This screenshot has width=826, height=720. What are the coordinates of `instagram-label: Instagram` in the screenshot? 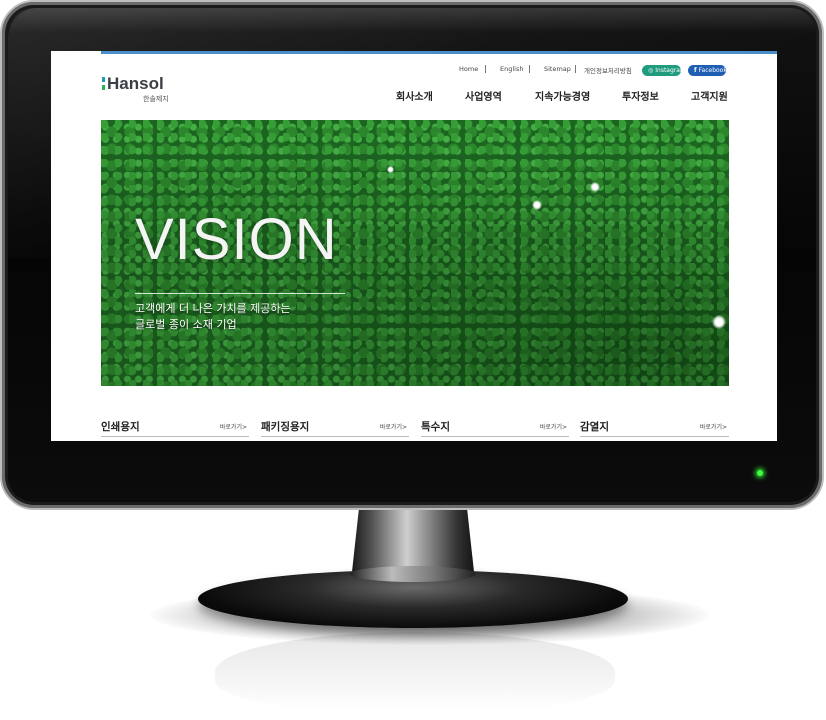 It's located at (670, 70).